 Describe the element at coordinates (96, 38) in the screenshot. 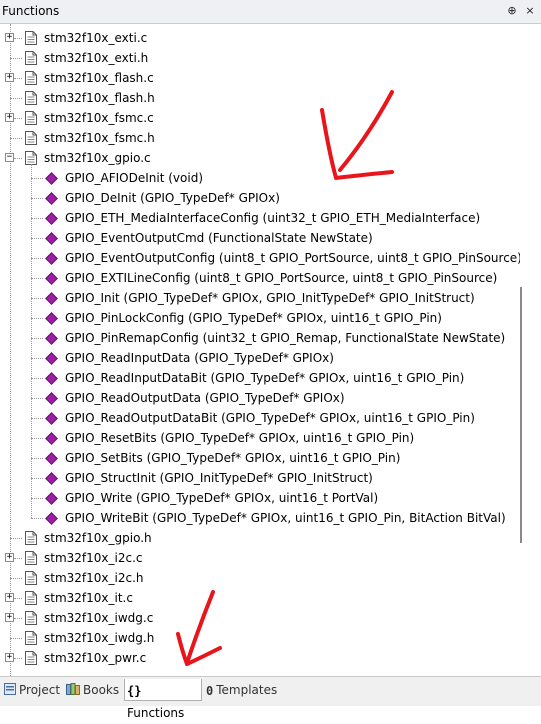

I see `tree-file-label: stm32f10x_exti.c` at that location.